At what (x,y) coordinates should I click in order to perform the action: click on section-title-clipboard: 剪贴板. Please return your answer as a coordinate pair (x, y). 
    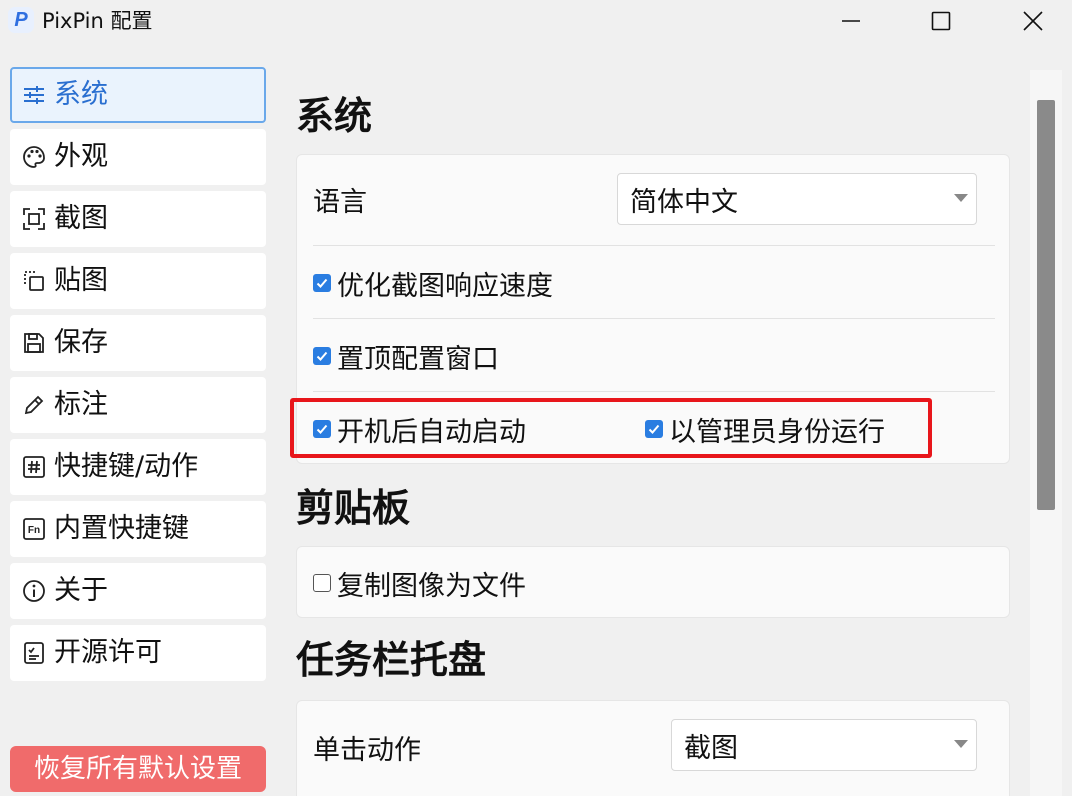
    Looking at the image, I should click on (353, 508).